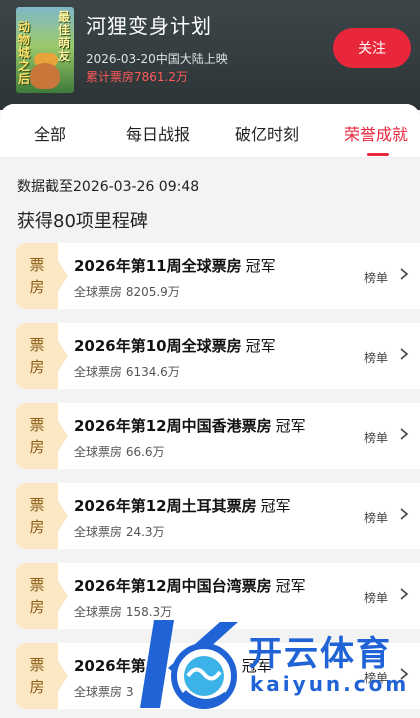  Describe the element at coordinates (218, 276) in the screenshot. I see `milestone-card: 票房 2026年第11周全球票房 冠军 全球票房 8205.9万 榜单` at that location.